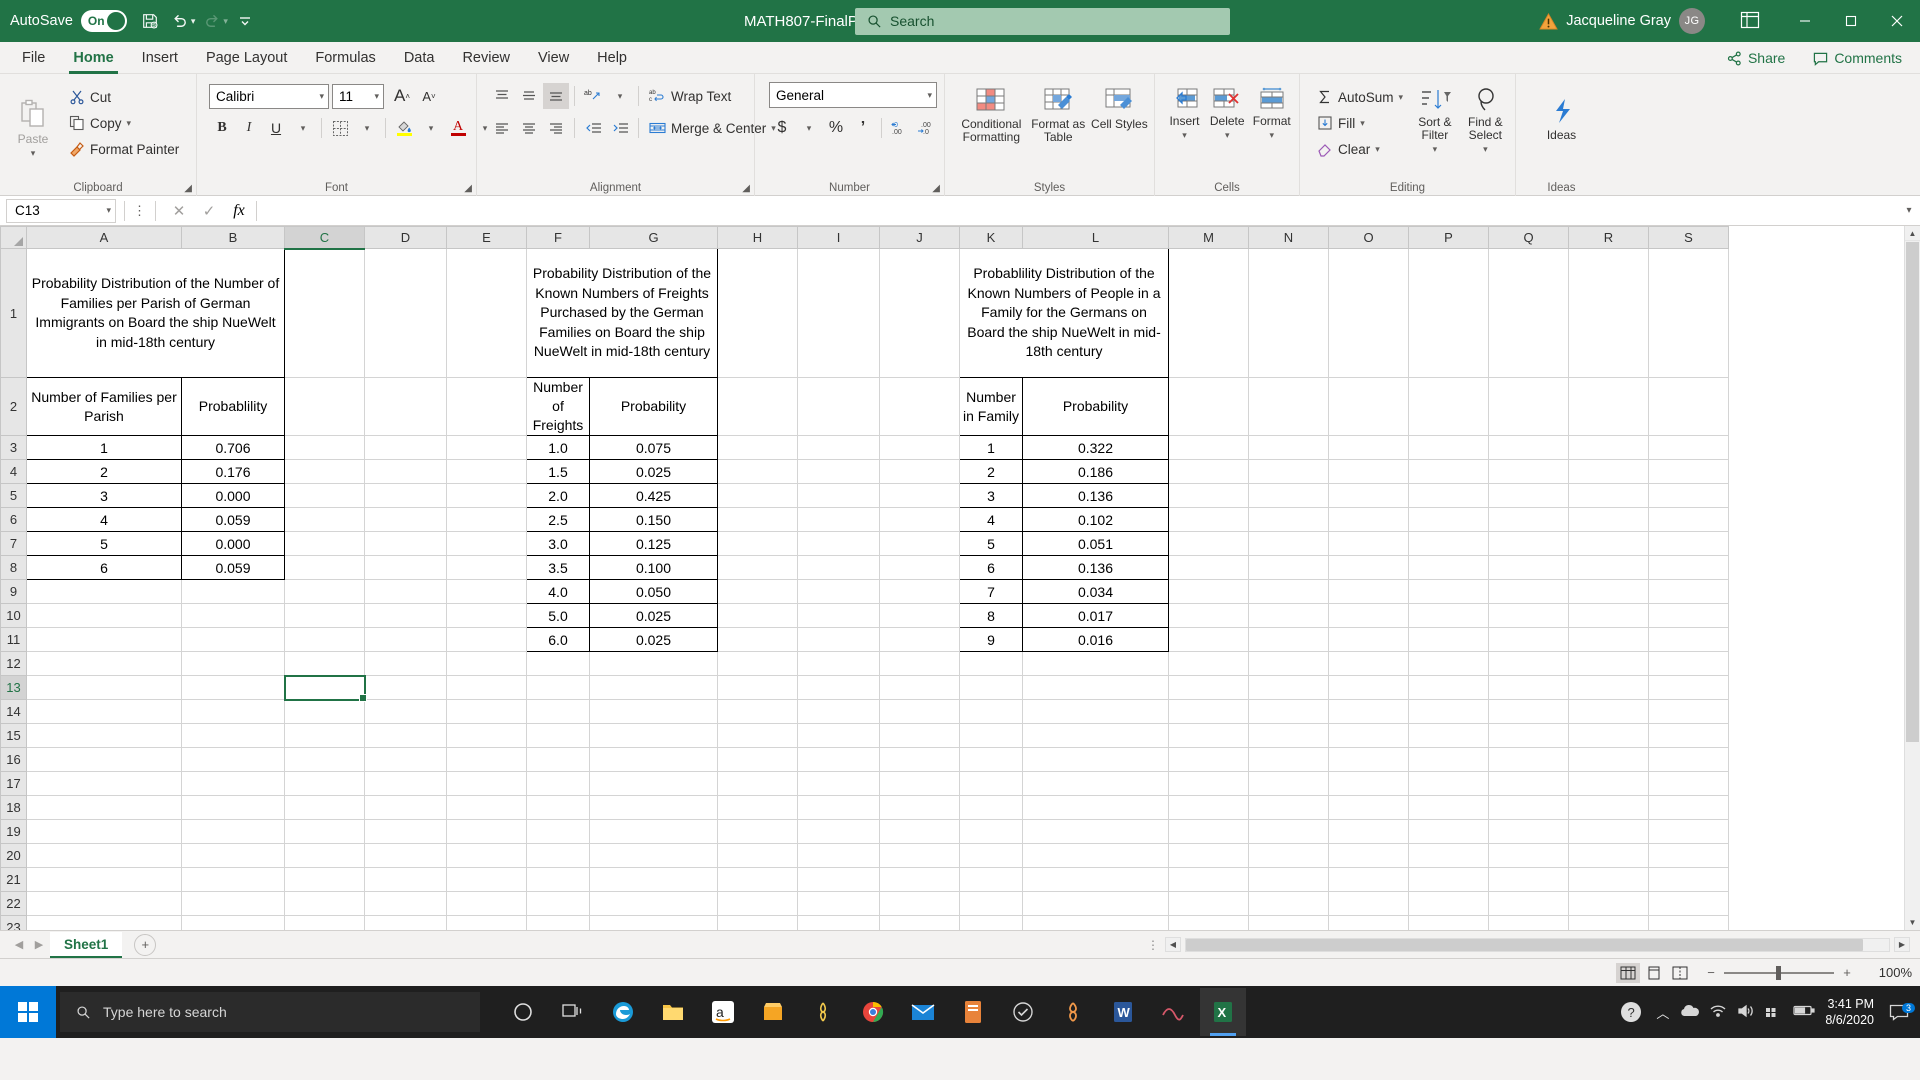 Image resolution: width=1920 pixels, height=1080 pixels. Describe the element at coordinates (150, 21) in the screenshot. I see `save-icon` at that location.